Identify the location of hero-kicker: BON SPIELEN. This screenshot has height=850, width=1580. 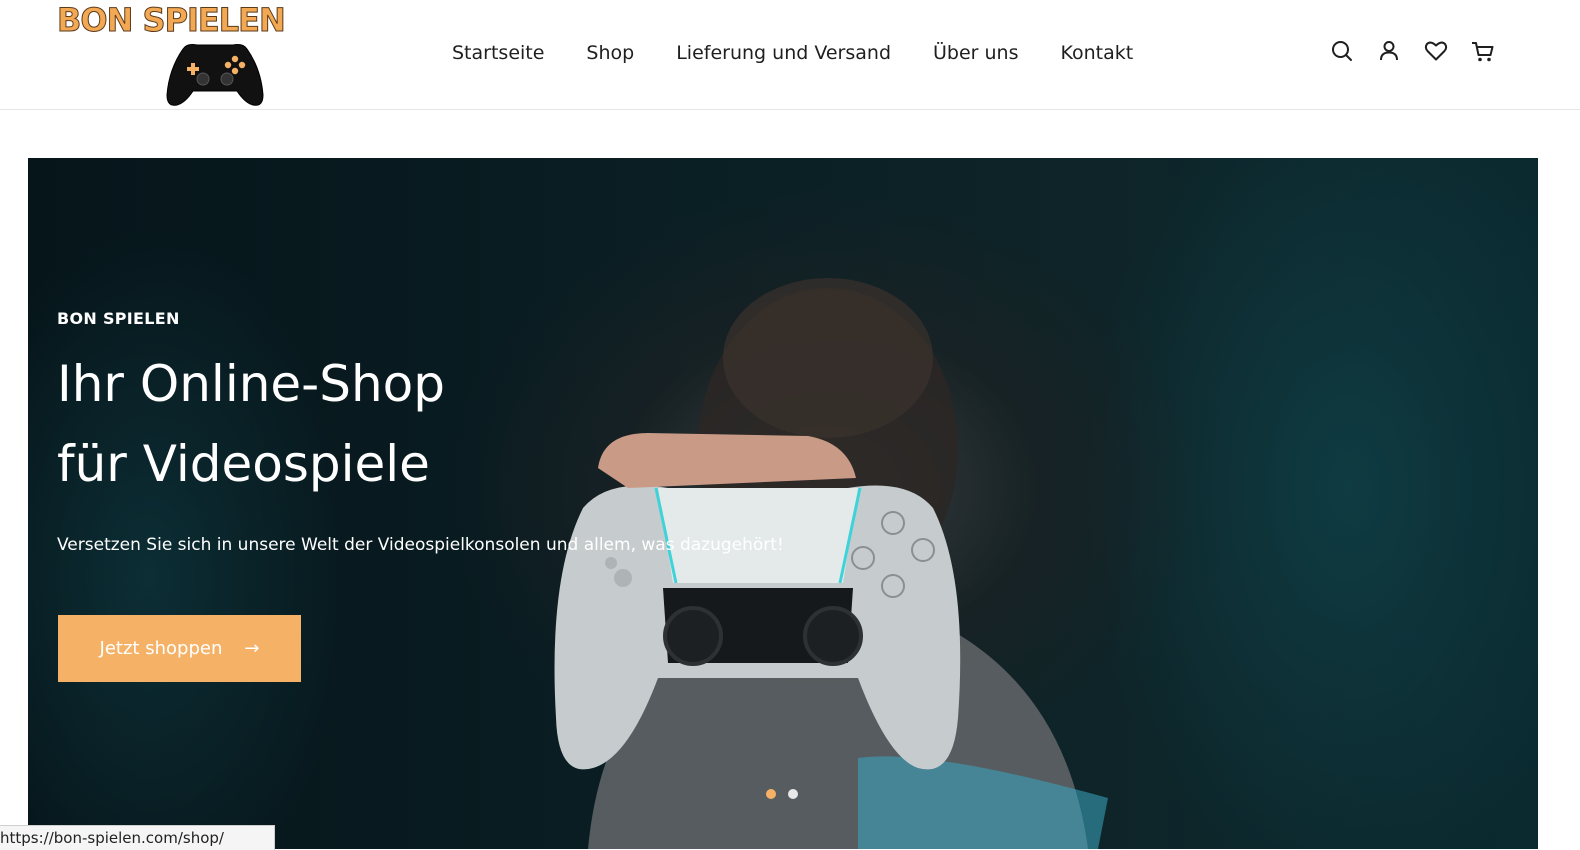
(118, 318).